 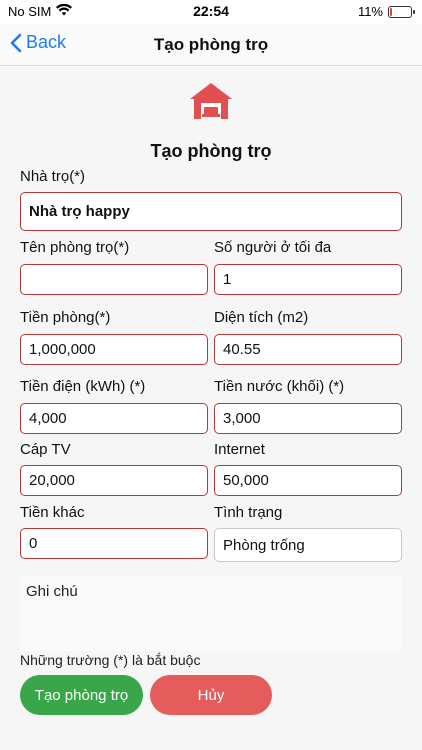 I want to click on hostel-label: Nhà trọ(*), so click(x=53, y=176).